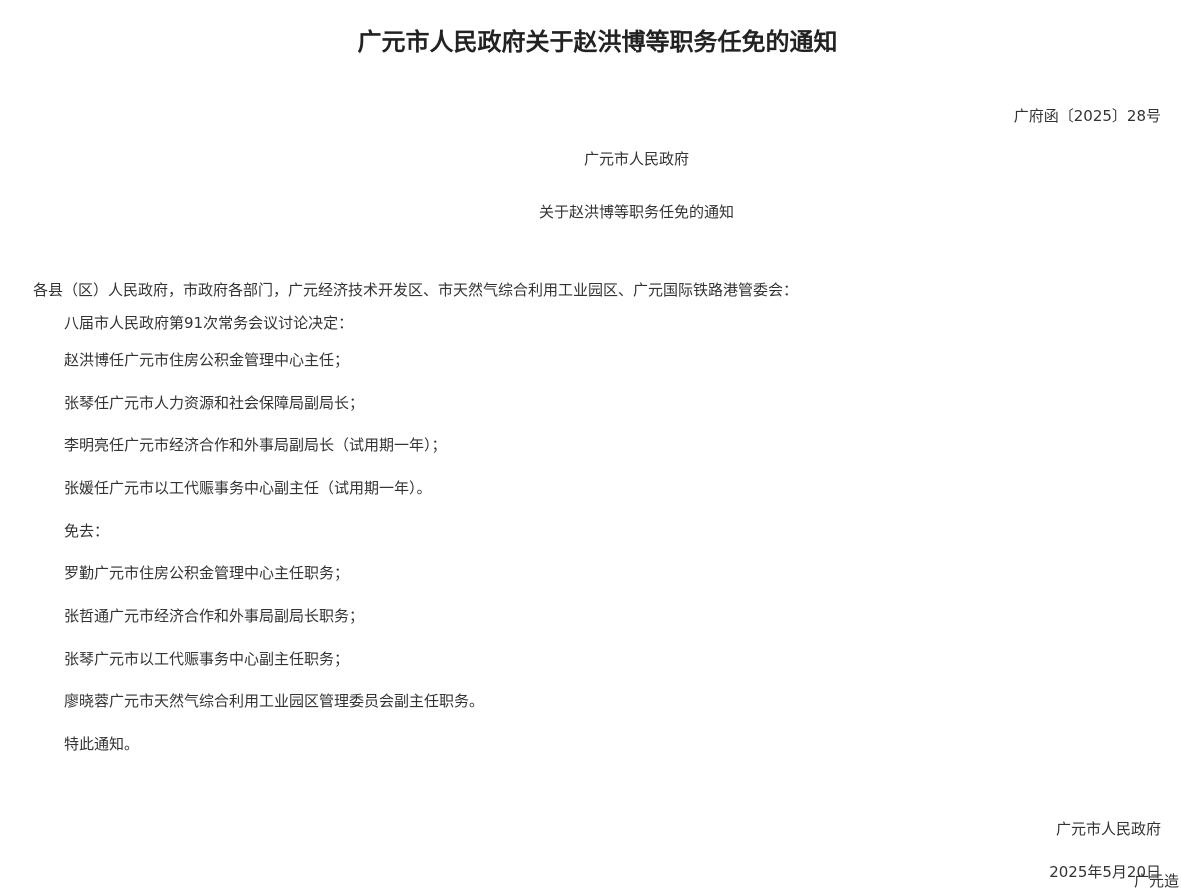 The height and width of the screenshot is (891, 1181). What do you see at coordinates (255, 445) in the screenshot?
I see `paragraph-appointment: 李明亮任广元市经济合作和外事局副局长（试用期一年）；` at bounding box center [255, 445].